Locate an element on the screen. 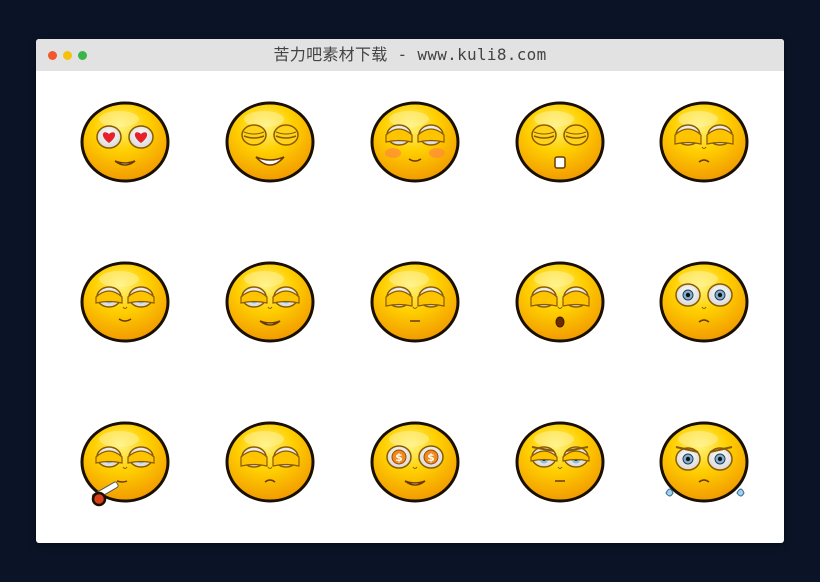 The height and width of the screenshot is (582, 820). annoyed-emoji-icon is located at coordinates (270, 462).